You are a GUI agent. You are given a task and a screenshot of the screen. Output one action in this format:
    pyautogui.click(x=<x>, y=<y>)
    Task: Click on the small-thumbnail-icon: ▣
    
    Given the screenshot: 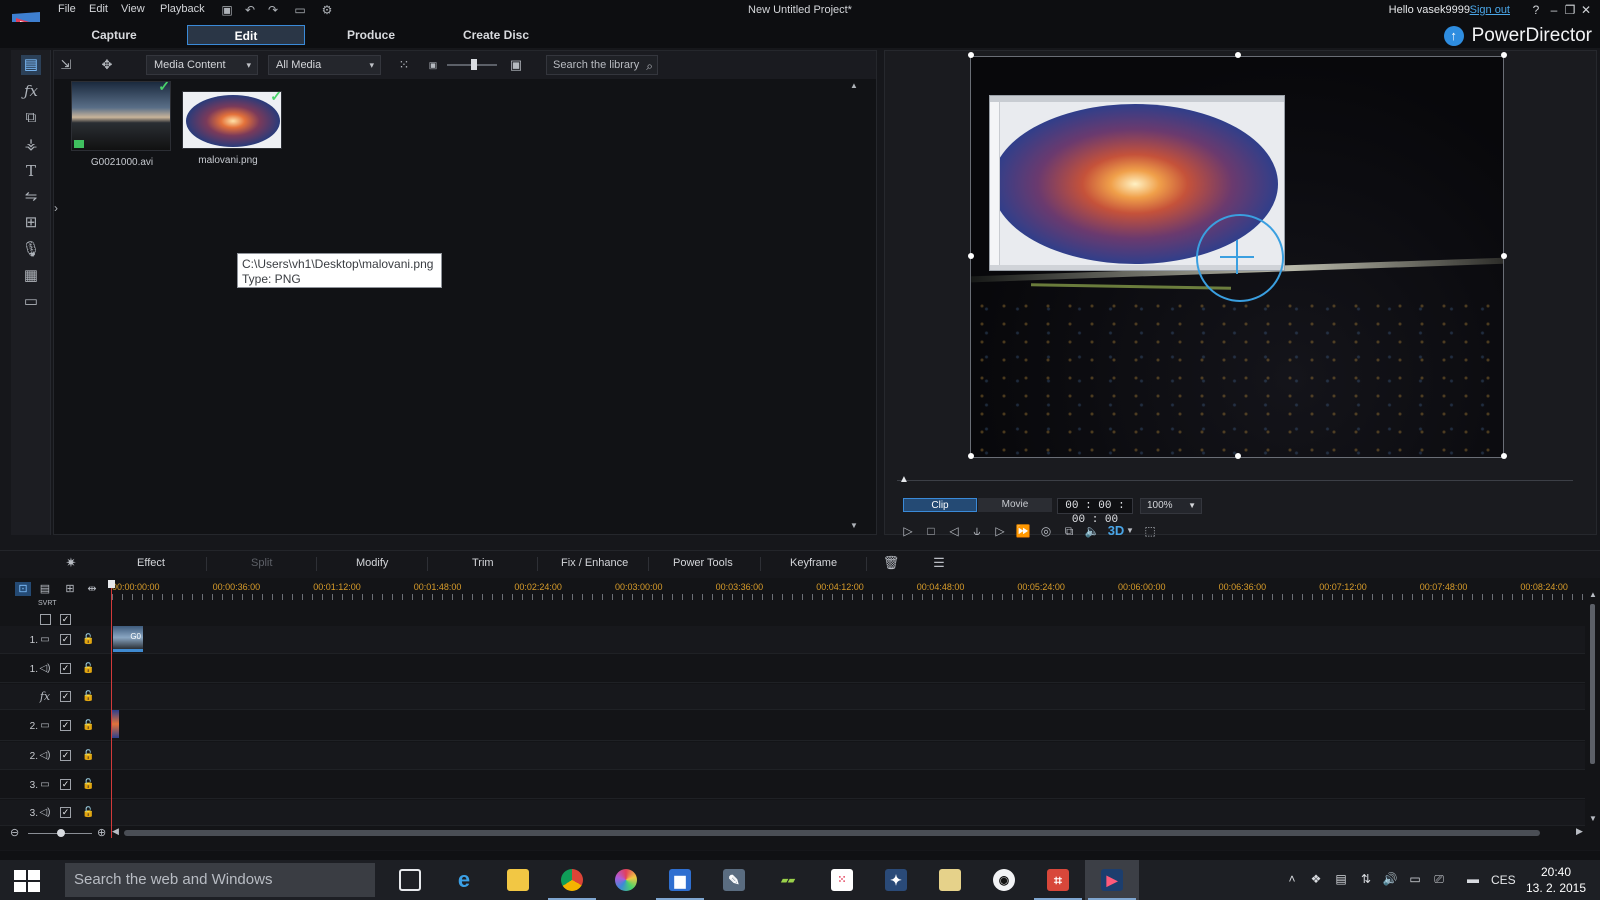 What is the action you would take?
    pyautogui.click(x=433, y=65)
    